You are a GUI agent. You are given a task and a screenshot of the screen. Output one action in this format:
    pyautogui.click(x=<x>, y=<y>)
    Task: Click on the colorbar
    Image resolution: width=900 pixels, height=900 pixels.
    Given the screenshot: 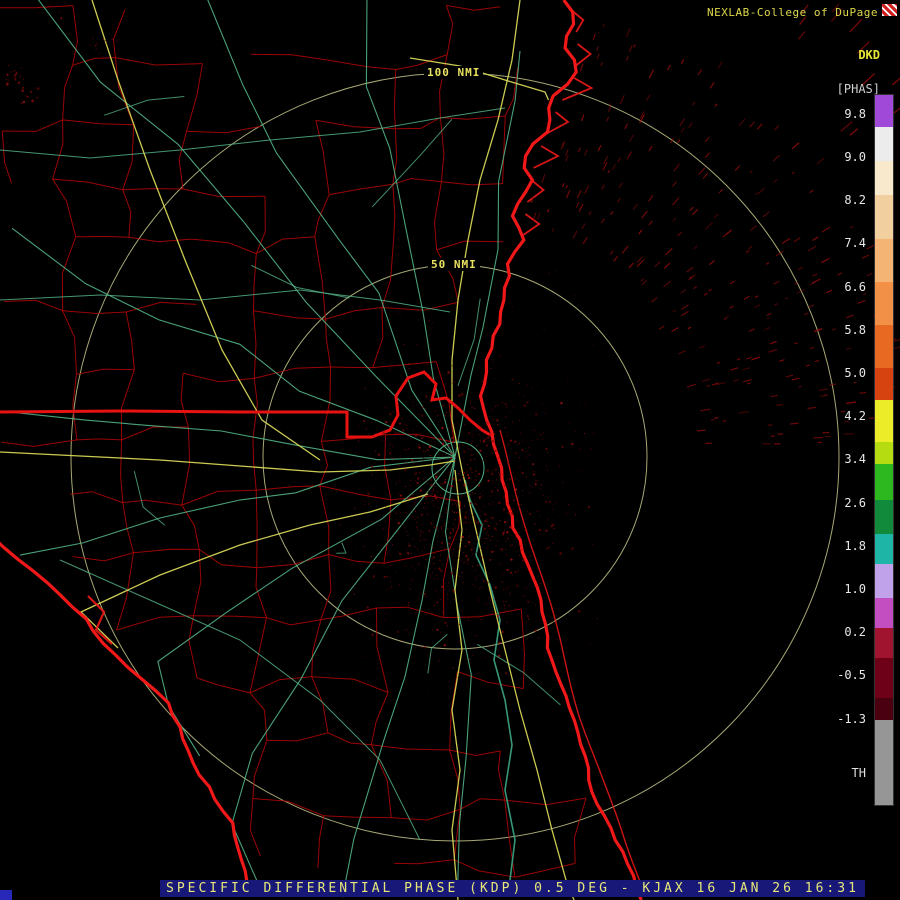 What is the action you would take?
    pyautogui.click(x=884, y=450)
    